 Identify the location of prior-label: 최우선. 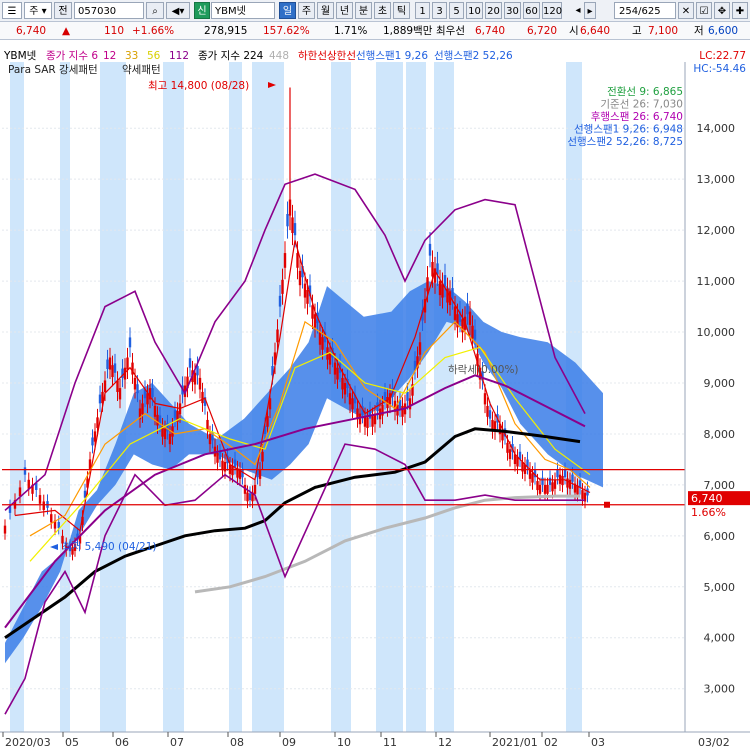
(450, 31).